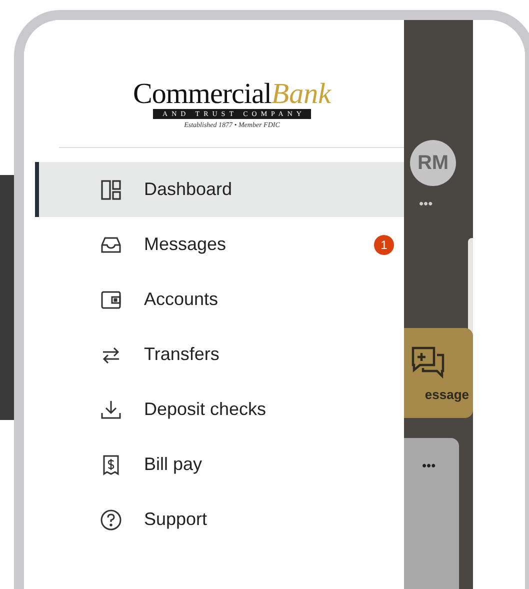 This screenshot has width=529, height=589. What do you see at coordinates (219, 409) in the screenshot?
I see `menu-item: Deposit checks` at bounding box center [219, 409].